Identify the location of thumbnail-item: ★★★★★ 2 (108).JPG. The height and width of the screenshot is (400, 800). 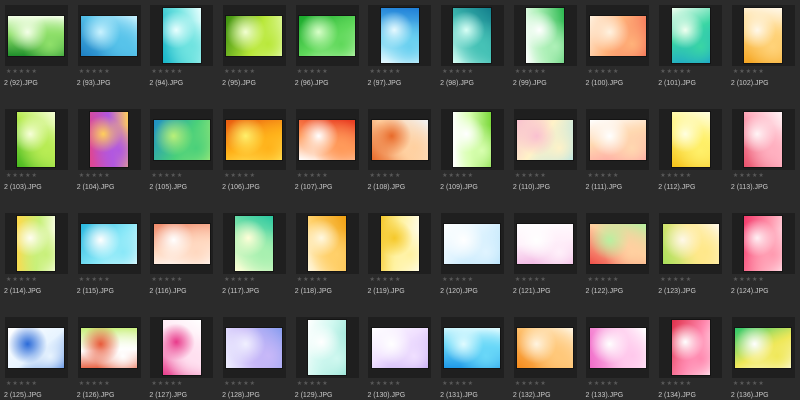
(399, 156).